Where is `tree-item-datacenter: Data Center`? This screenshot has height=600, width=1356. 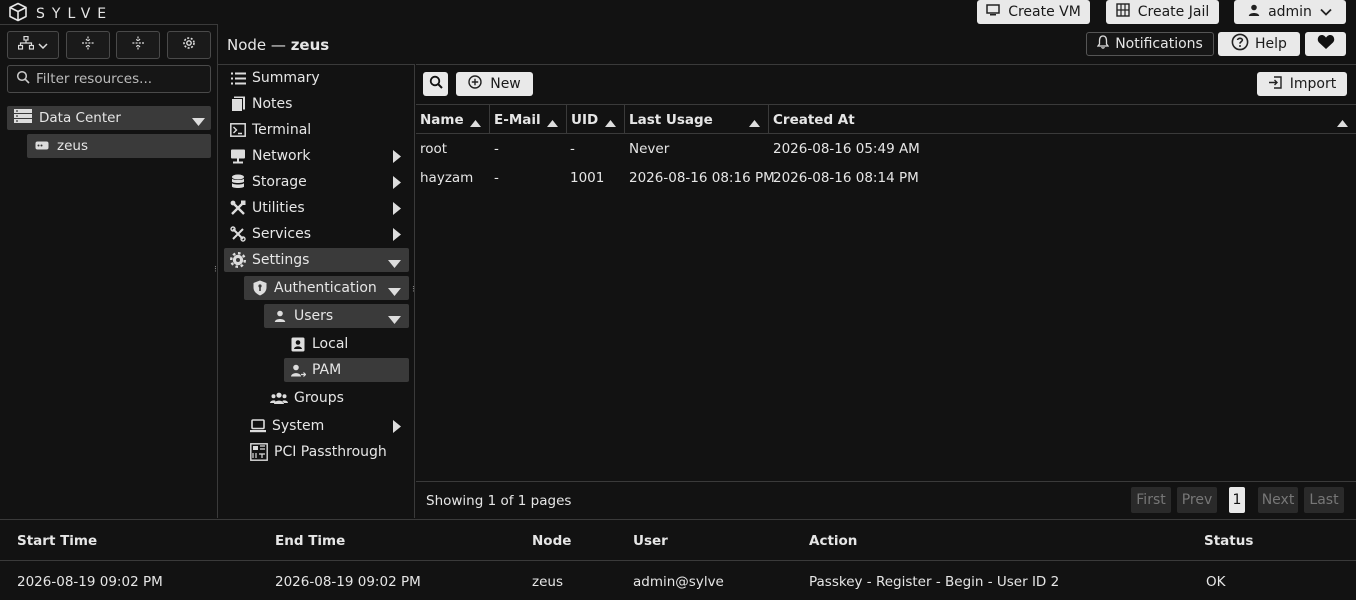
tree-item-datacenter: Data Center is located at coordinates (109, 118).